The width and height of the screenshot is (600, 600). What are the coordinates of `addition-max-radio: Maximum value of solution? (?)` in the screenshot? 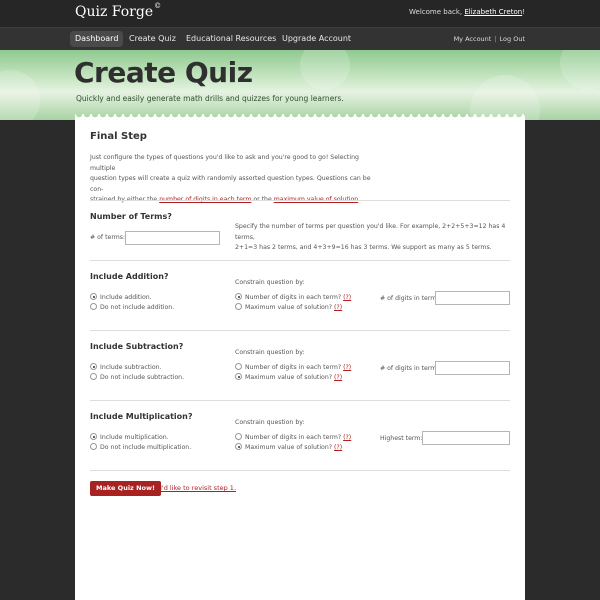 It's located at (288, 307).